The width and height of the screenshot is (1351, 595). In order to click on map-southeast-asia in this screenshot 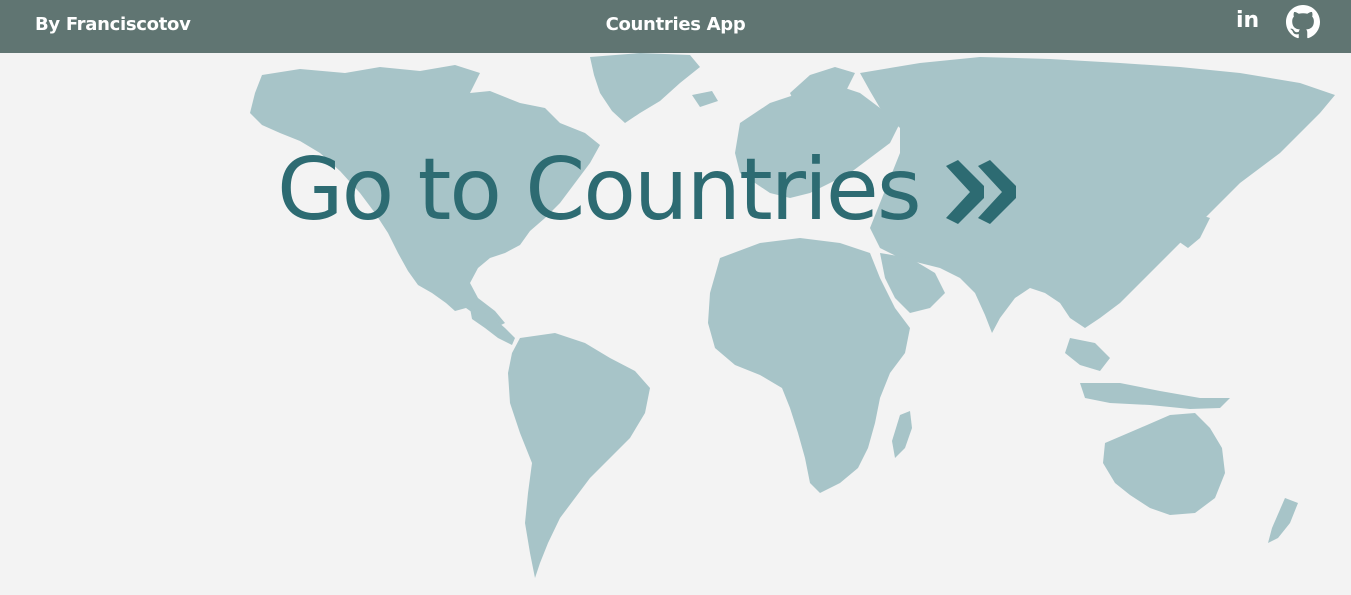, I will do `click(1087, 354)`.